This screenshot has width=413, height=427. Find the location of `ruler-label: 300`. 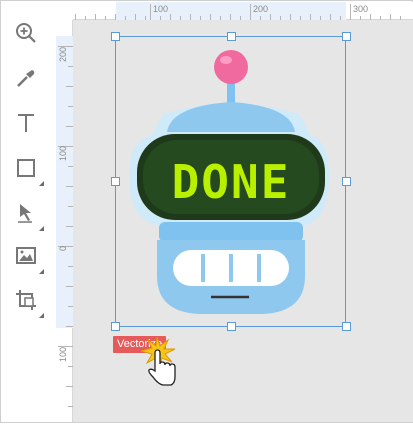

ruler-label: 300 is located at coordinates (360, 9).